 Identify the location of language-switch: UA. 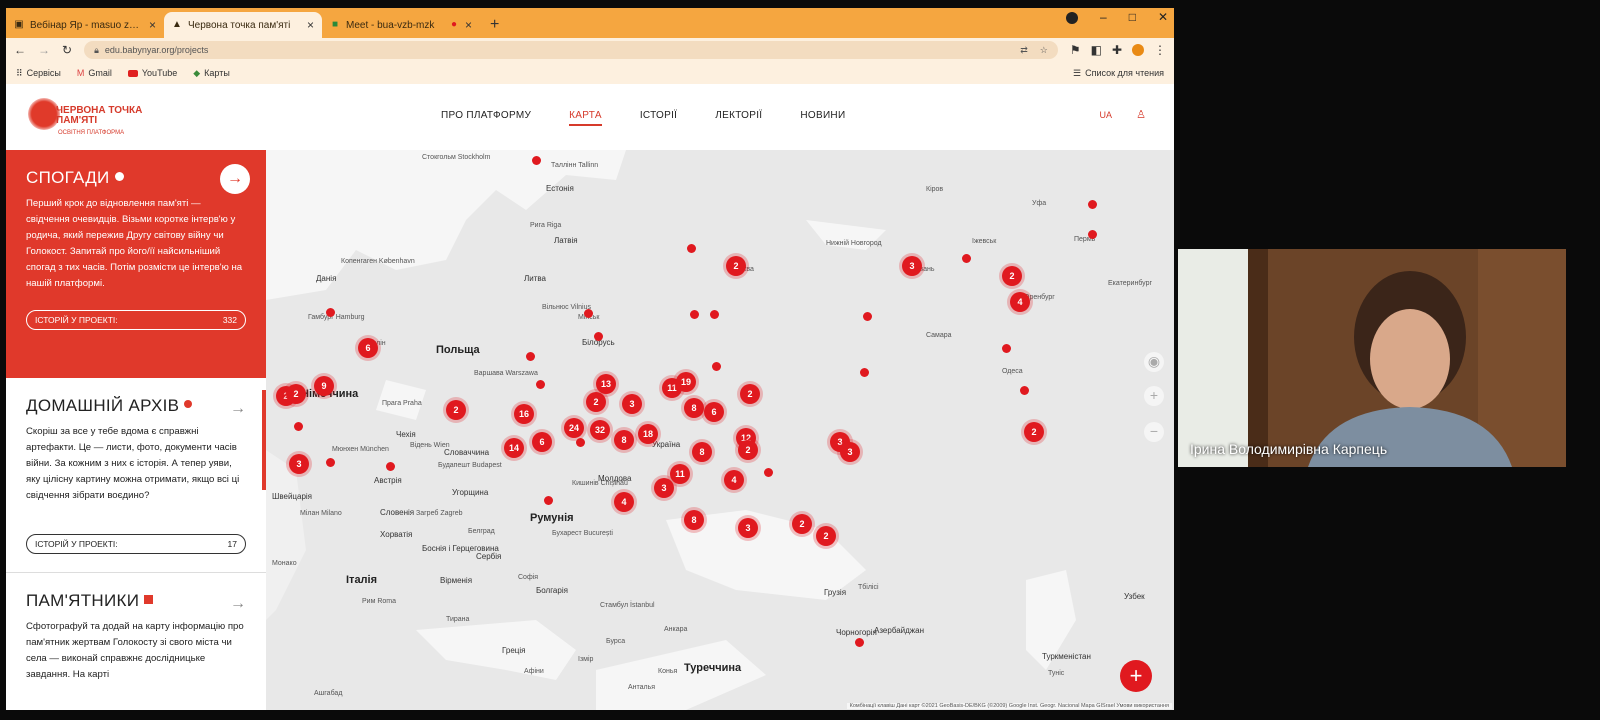
(1105, 115).